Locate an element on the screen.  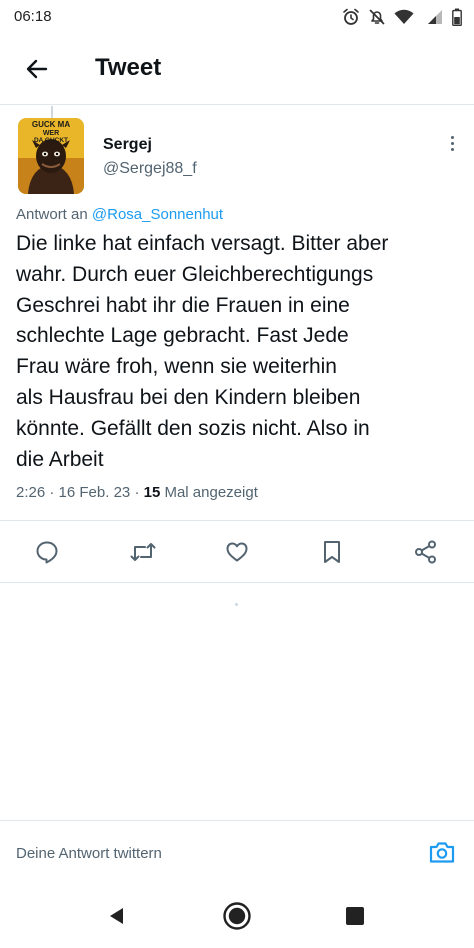
retweet-button is located at coordinates (143, 552).